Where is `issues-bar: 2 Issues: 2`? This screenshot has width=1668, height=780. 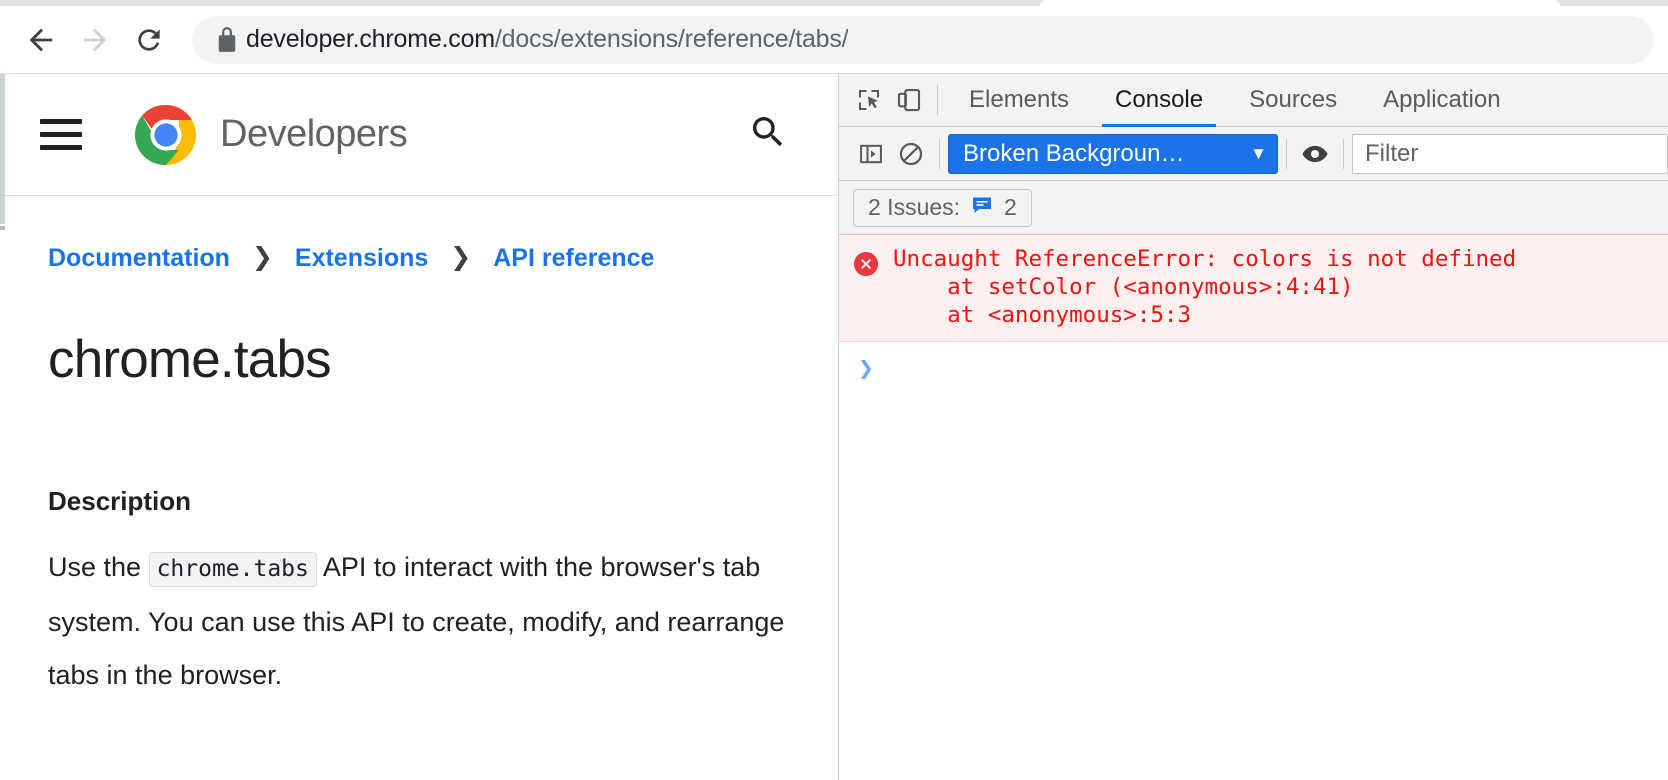
issues-bar: 2 Issues: 2 is located at coordinates (1253, 208).